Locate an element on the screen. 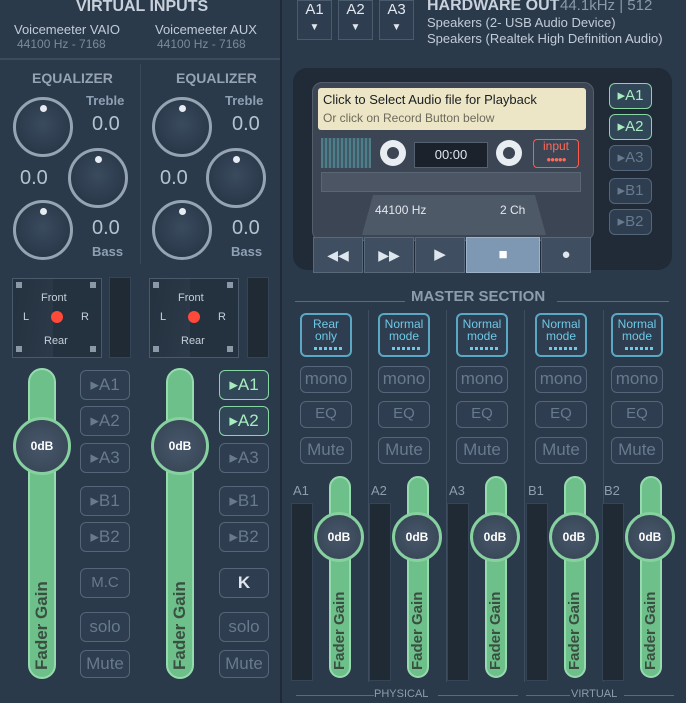 Image resolution: width=686 pixels, height=703 pixels. strip1-mute-button: Mute is located at coordinates (105, 664).